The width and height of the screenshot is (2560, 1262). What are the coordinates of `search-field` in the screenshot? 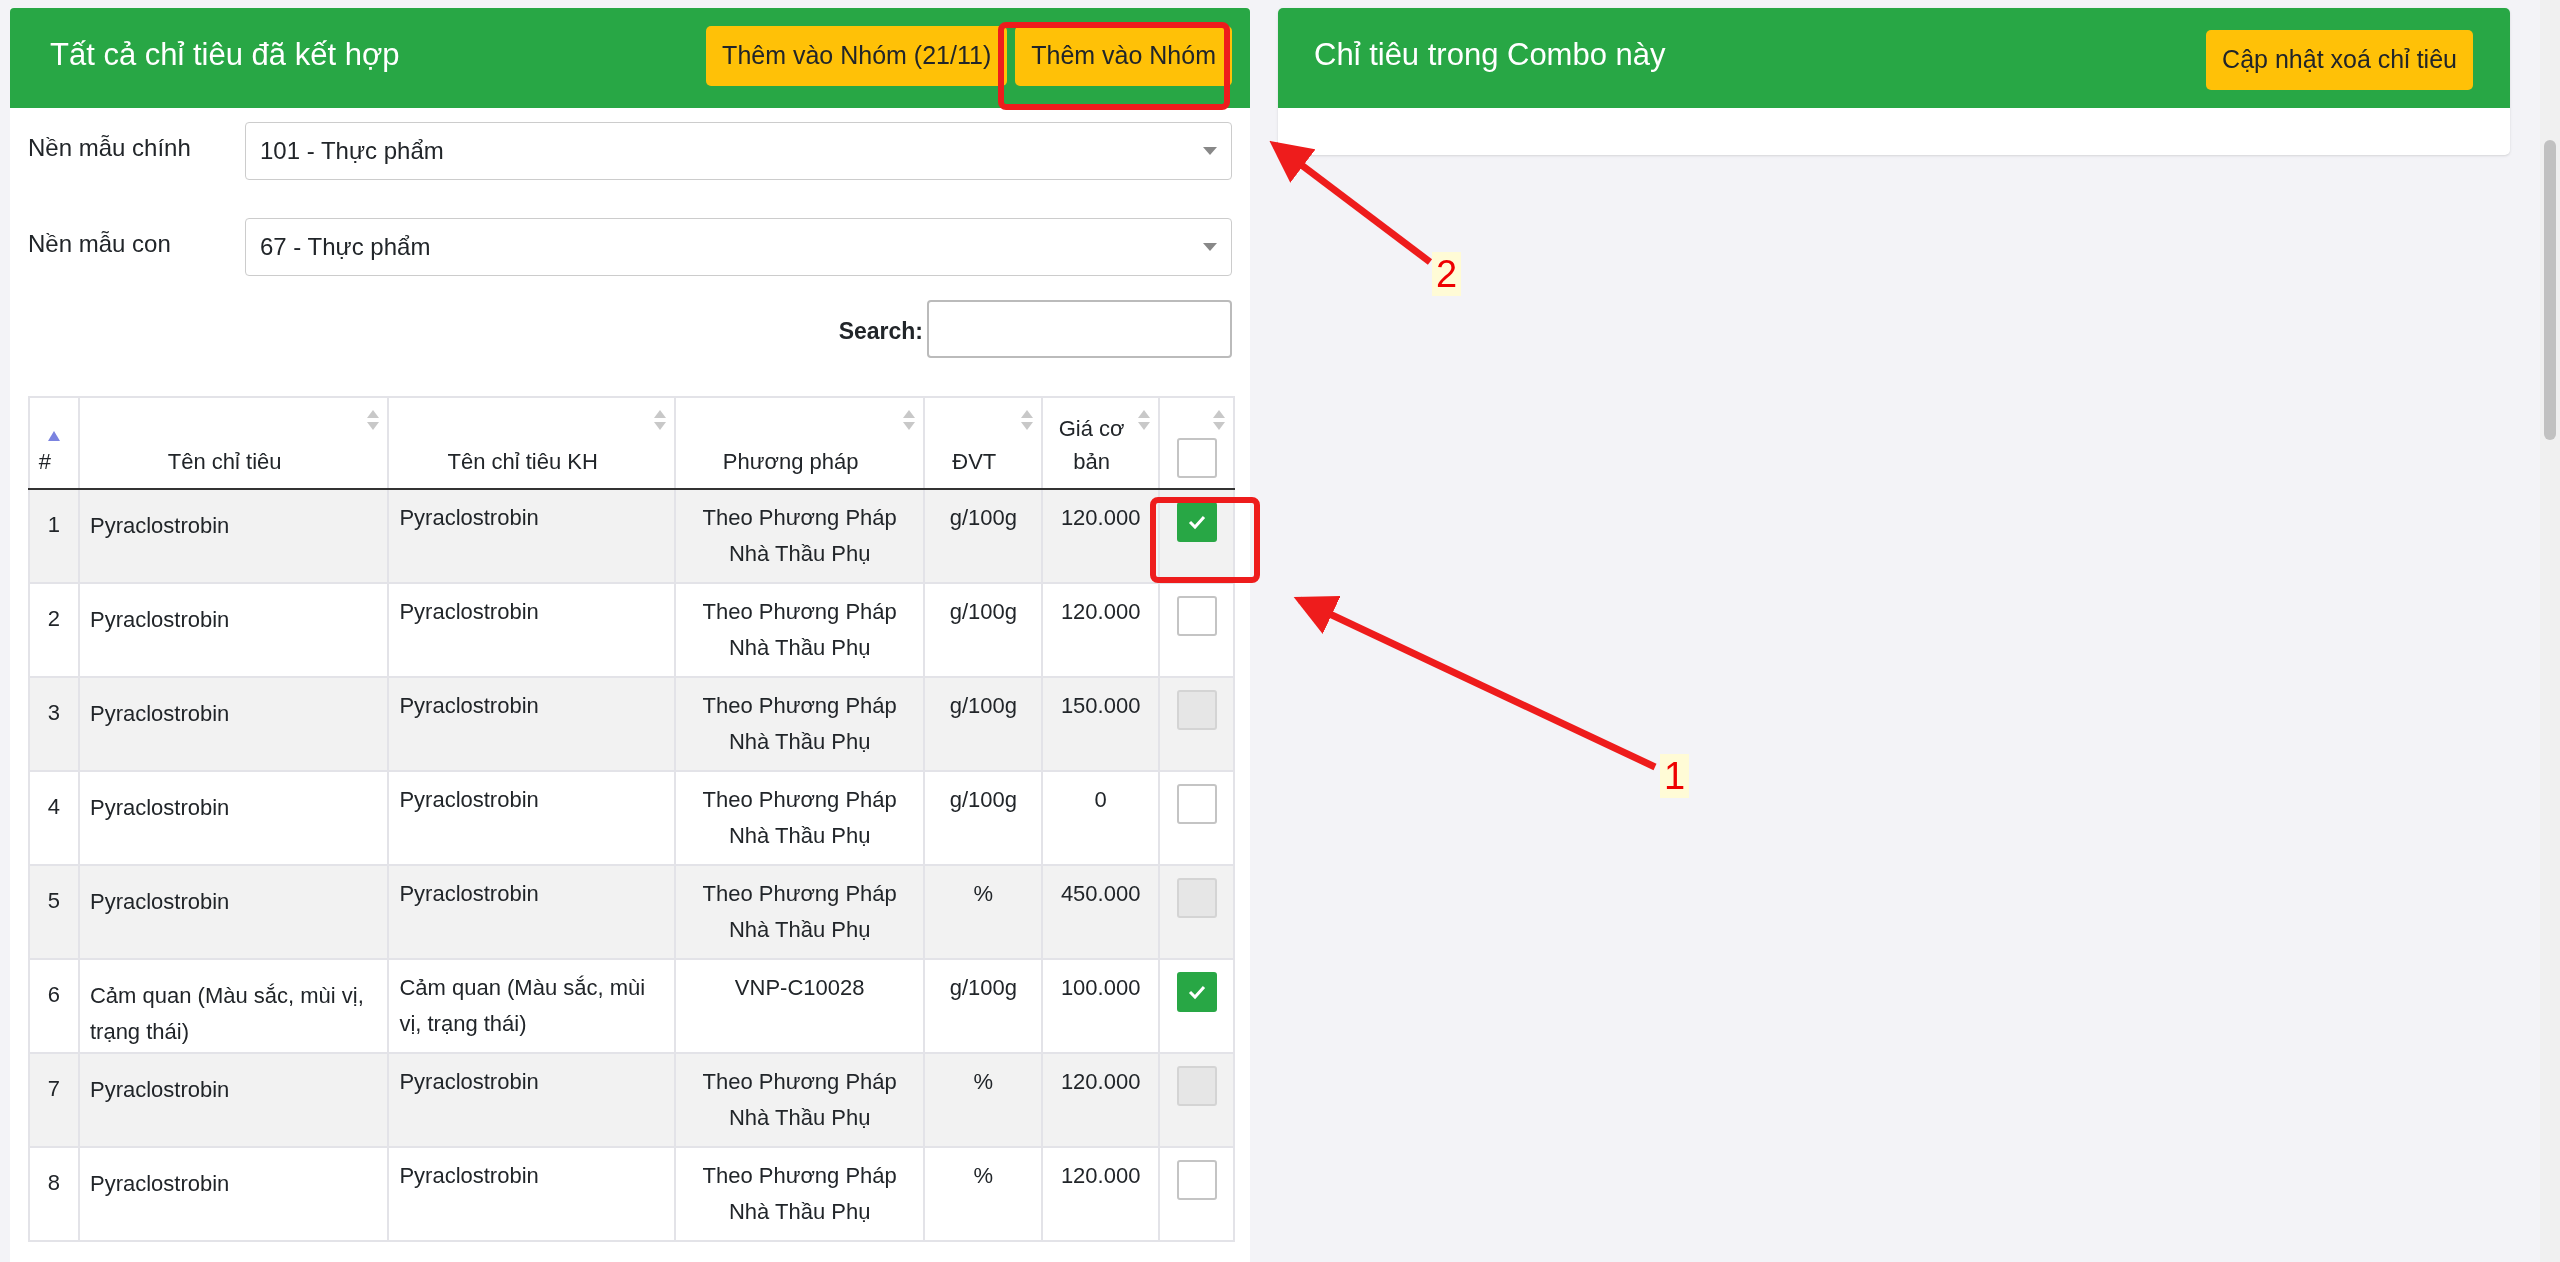 It's located at (1079, 329).